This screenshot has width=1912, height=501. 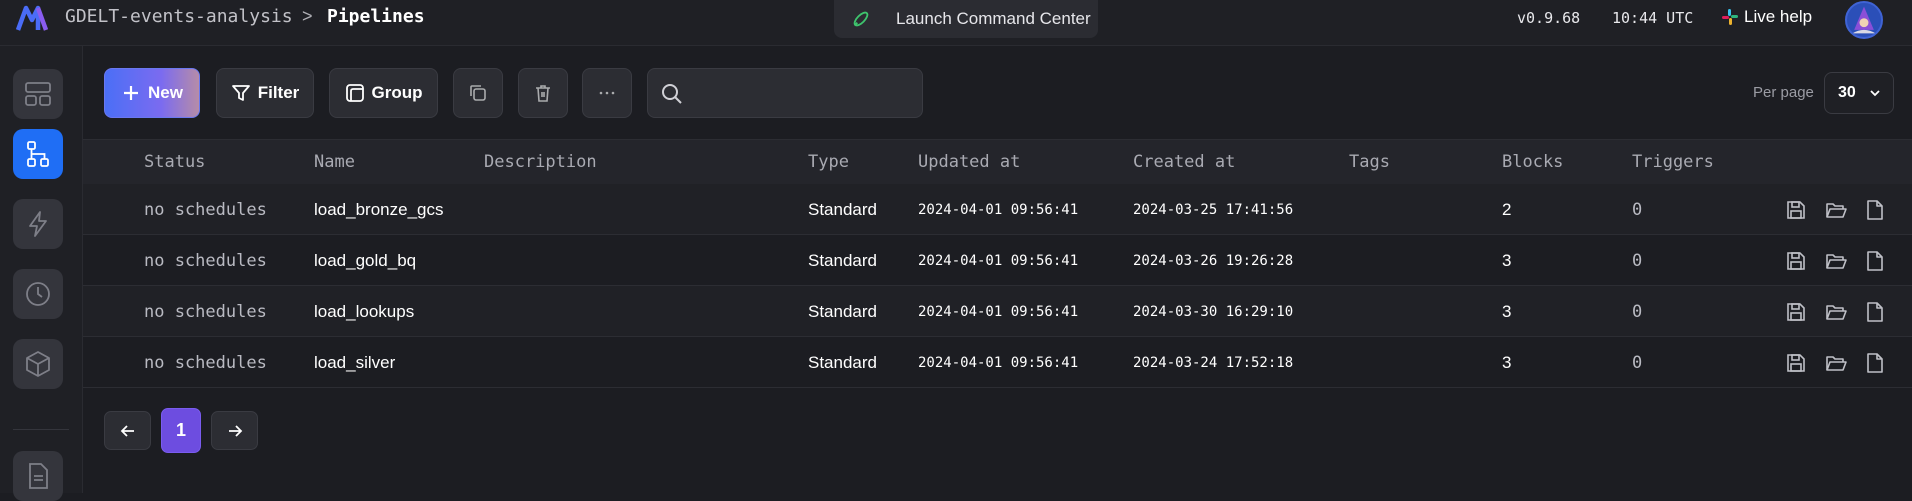 I want to click on command-center-label: Launch Command Center, so click(x=993, y=18).